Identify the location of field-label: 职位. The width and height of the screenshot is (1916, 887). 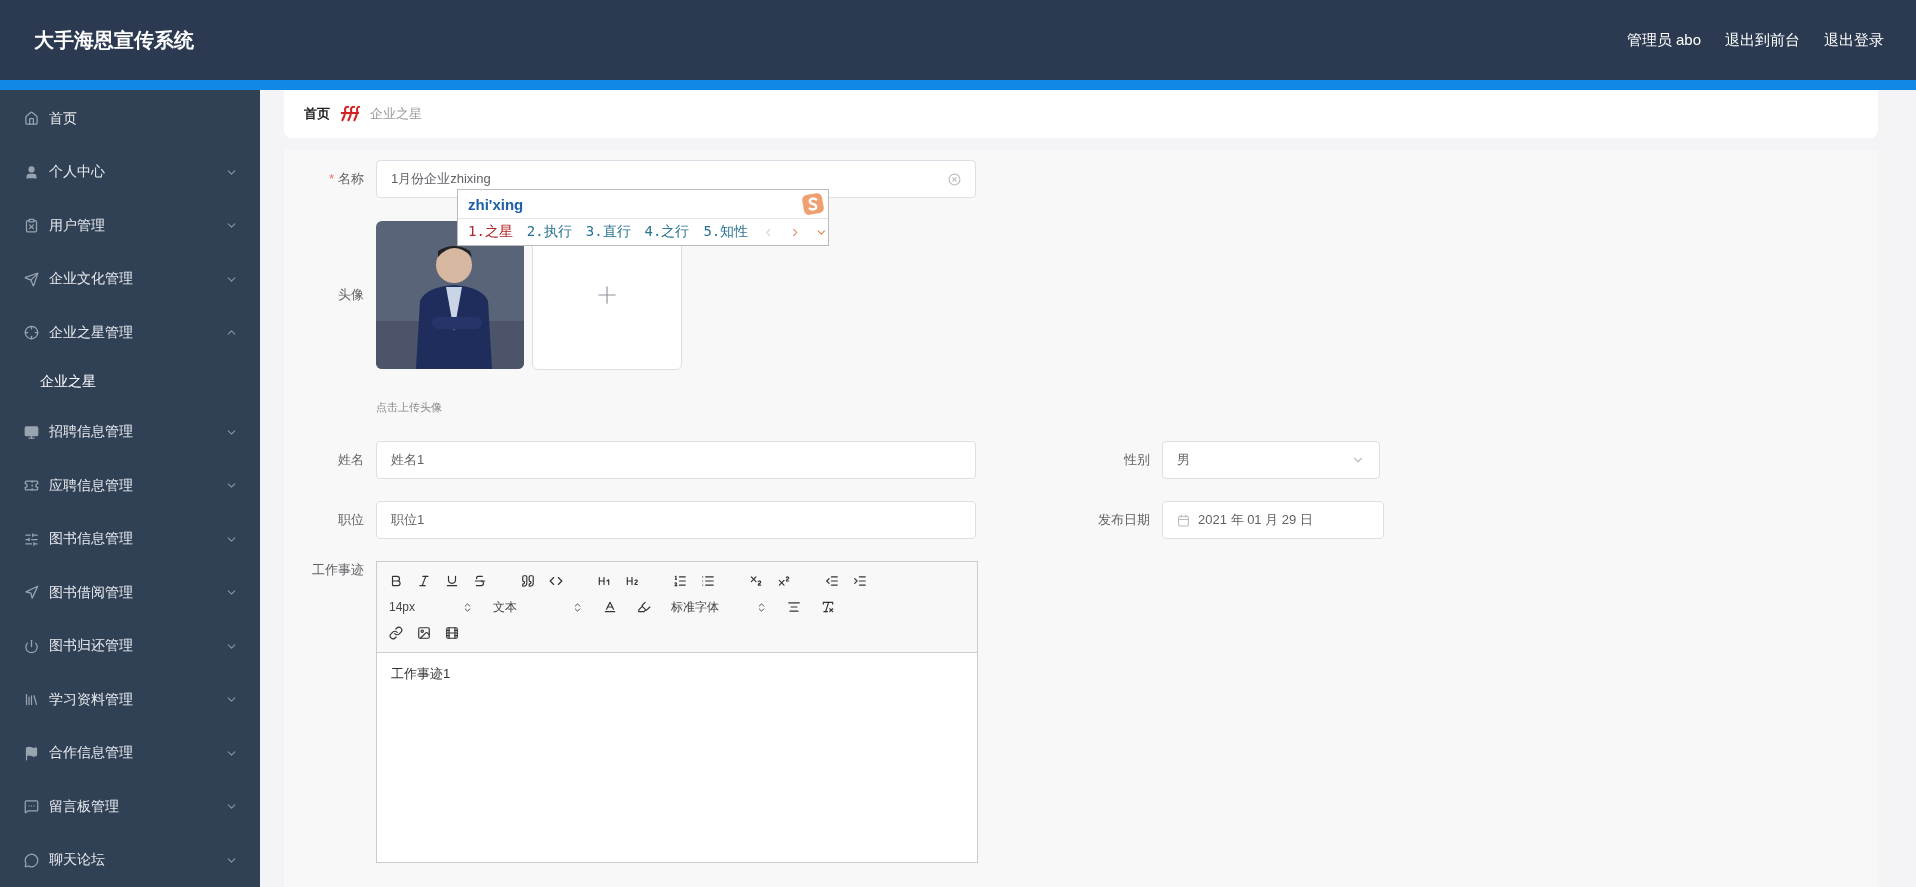
(351, 520).